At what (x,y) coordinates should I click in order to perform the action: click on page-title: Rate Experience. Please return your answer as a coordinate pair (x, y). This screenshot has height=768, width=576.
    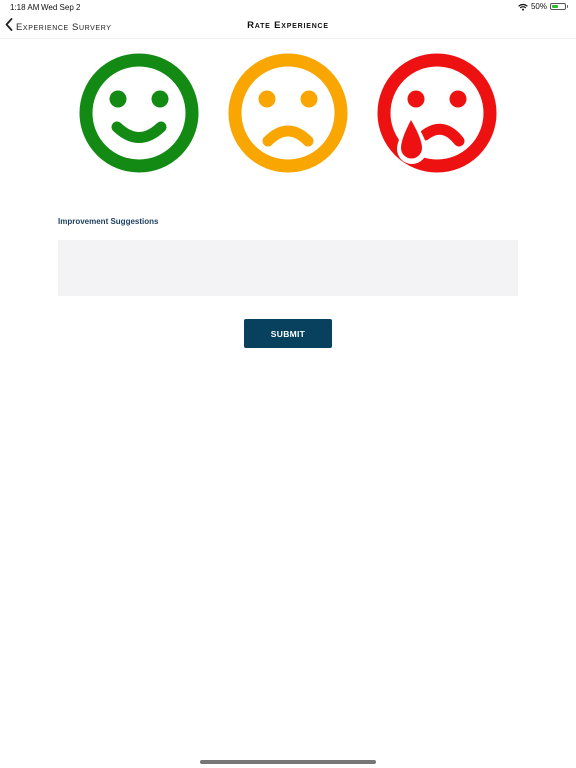
    Looking at the image, I should click on (288, 25).